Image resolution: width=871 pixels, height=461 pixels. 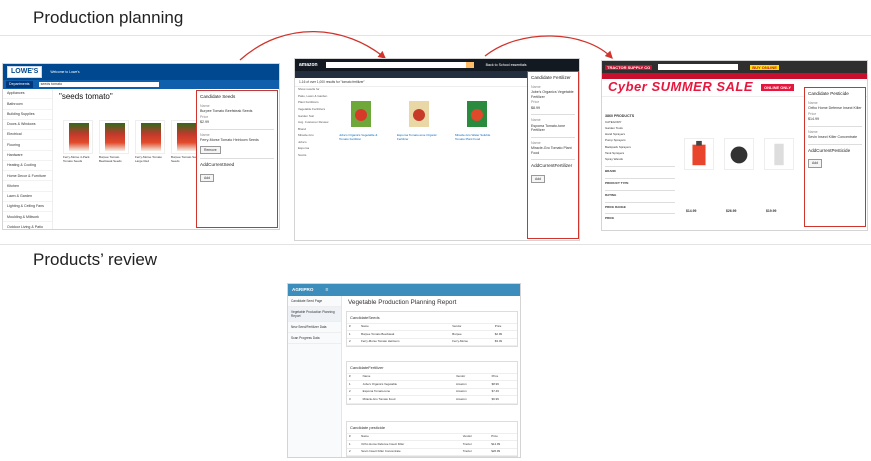 What do you see at coordinates (402, 302) in the screenshot?
I see `page-title: Vegetable Production Planning Report` at bounding box center [402, 302].